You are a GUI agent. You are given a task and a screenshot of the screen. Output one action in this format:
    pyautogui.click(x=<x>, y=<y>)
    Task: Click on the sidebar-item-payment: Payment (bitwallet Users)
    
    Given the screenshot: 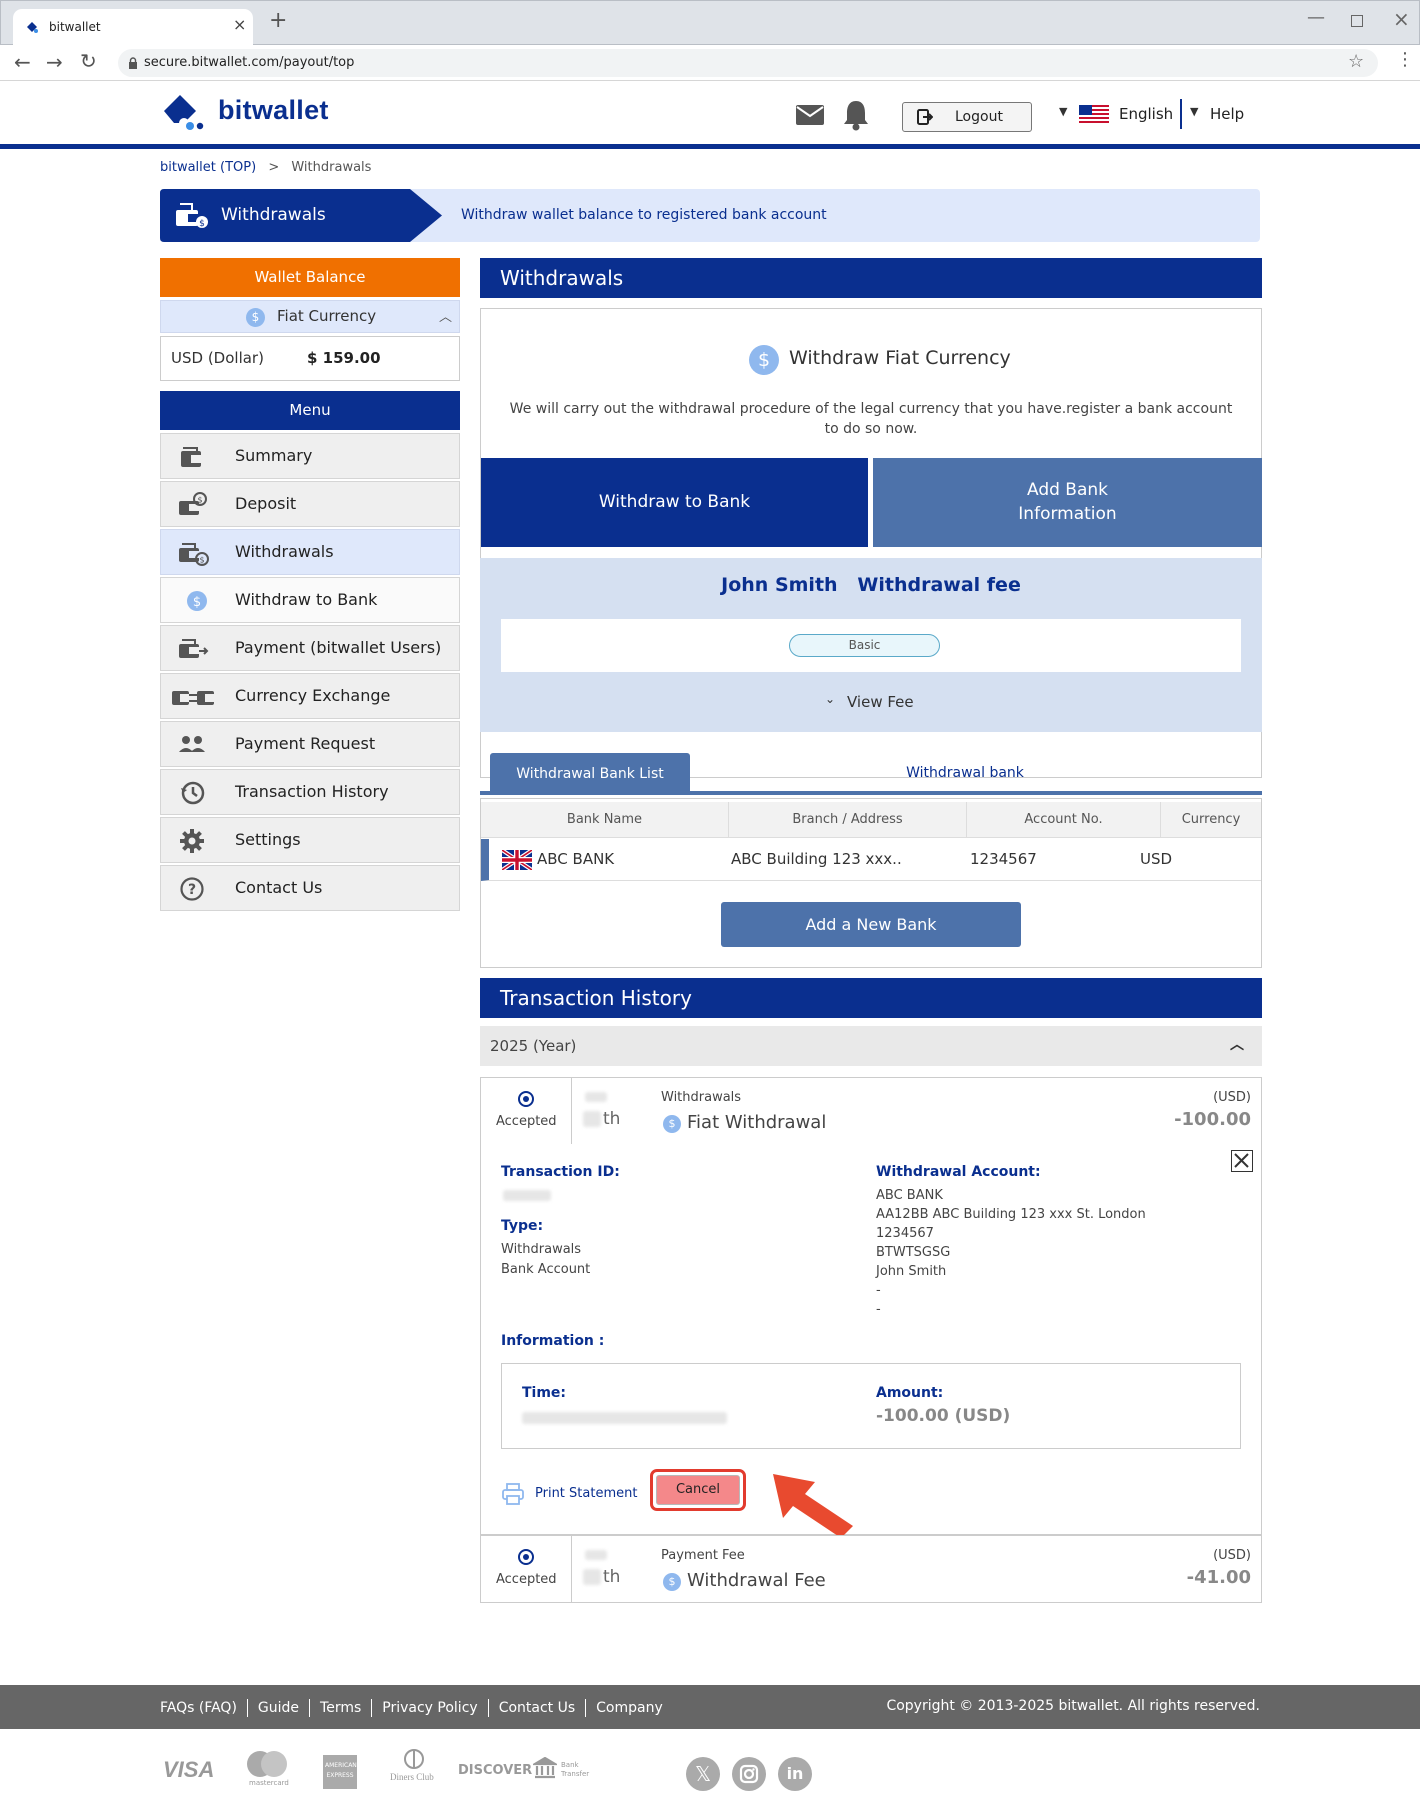 What is the action you would take?
    pyautogui.click(x=310, y=648)
    